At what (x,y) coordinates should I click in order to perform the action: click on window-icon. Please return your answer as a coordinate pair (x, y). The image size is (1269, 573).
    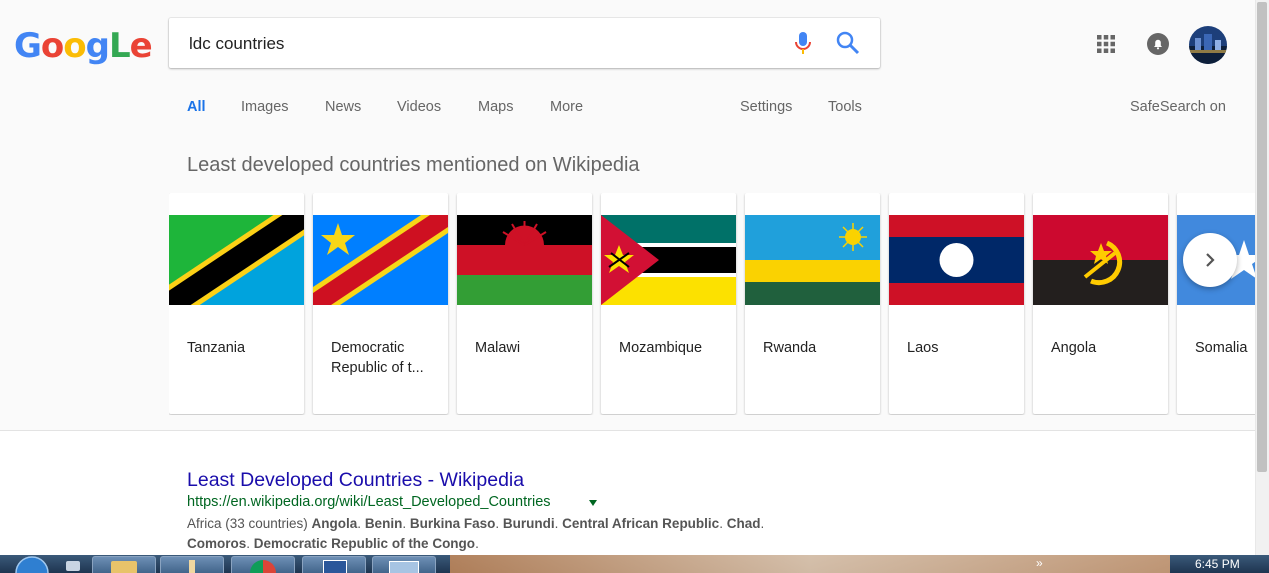
    Looking at the image, I should click on (404, 567).